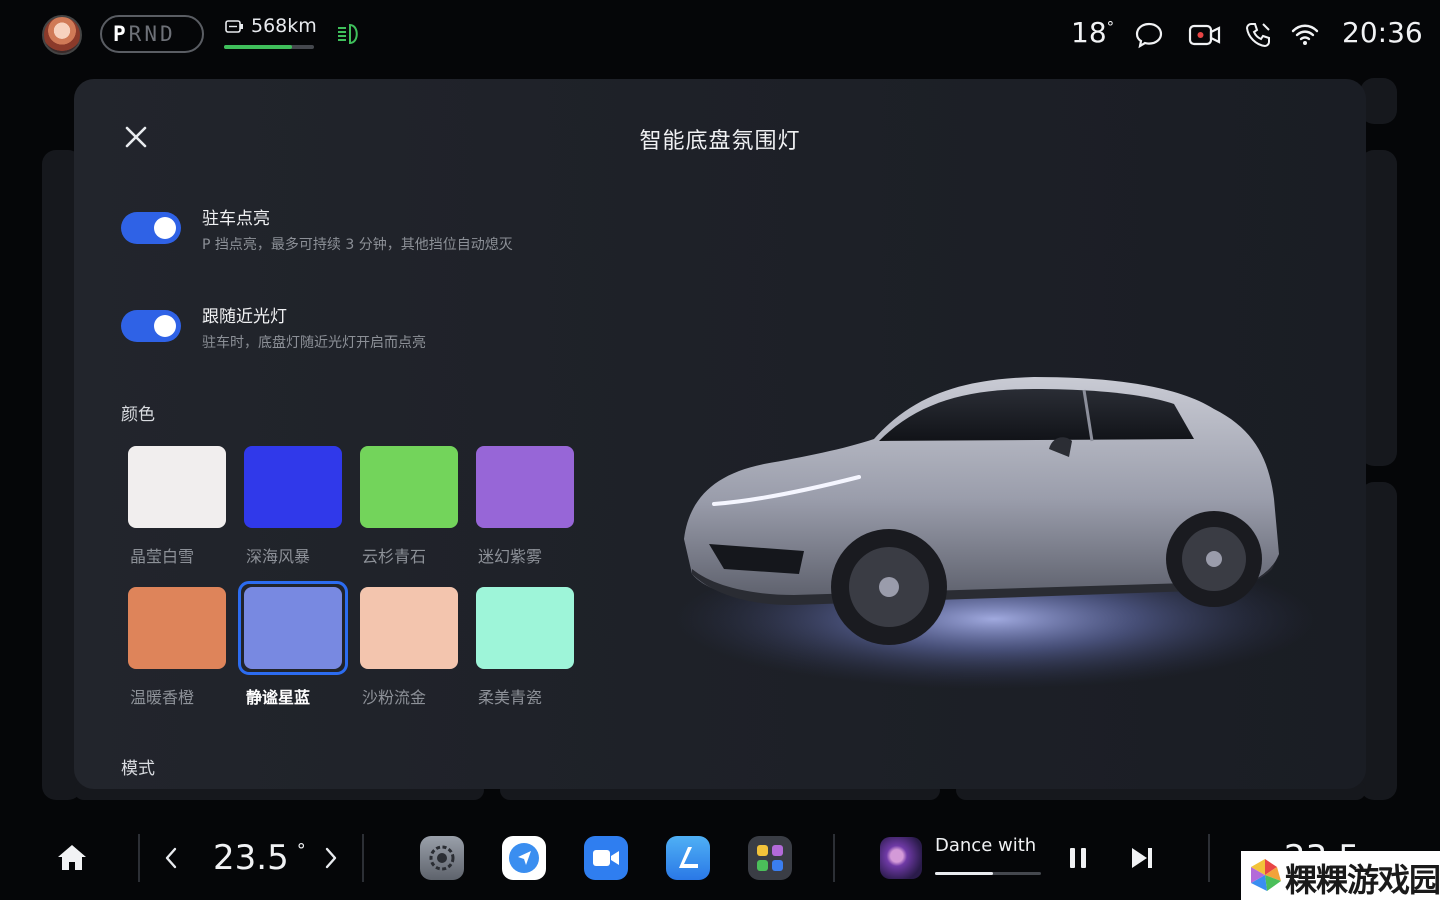  What do you see at coordinates (1205, 35) in the screenshot?
I see `camera-icon` at bounding box center [1205, 35].